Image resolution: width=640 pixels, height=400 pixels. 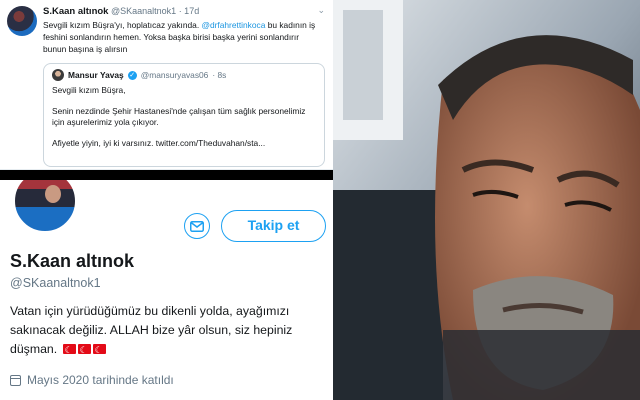 I want to click on message-button, so click(x=197, y=226).